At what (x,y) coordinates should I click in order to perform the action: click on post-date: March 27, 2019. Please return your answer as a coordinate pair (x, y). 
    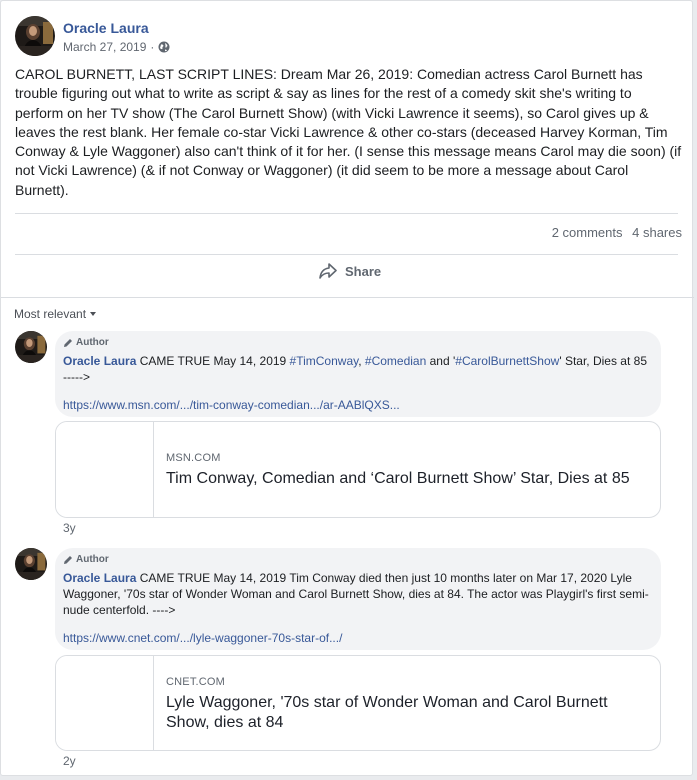
    Looking at the image, I should click on (104, 47).